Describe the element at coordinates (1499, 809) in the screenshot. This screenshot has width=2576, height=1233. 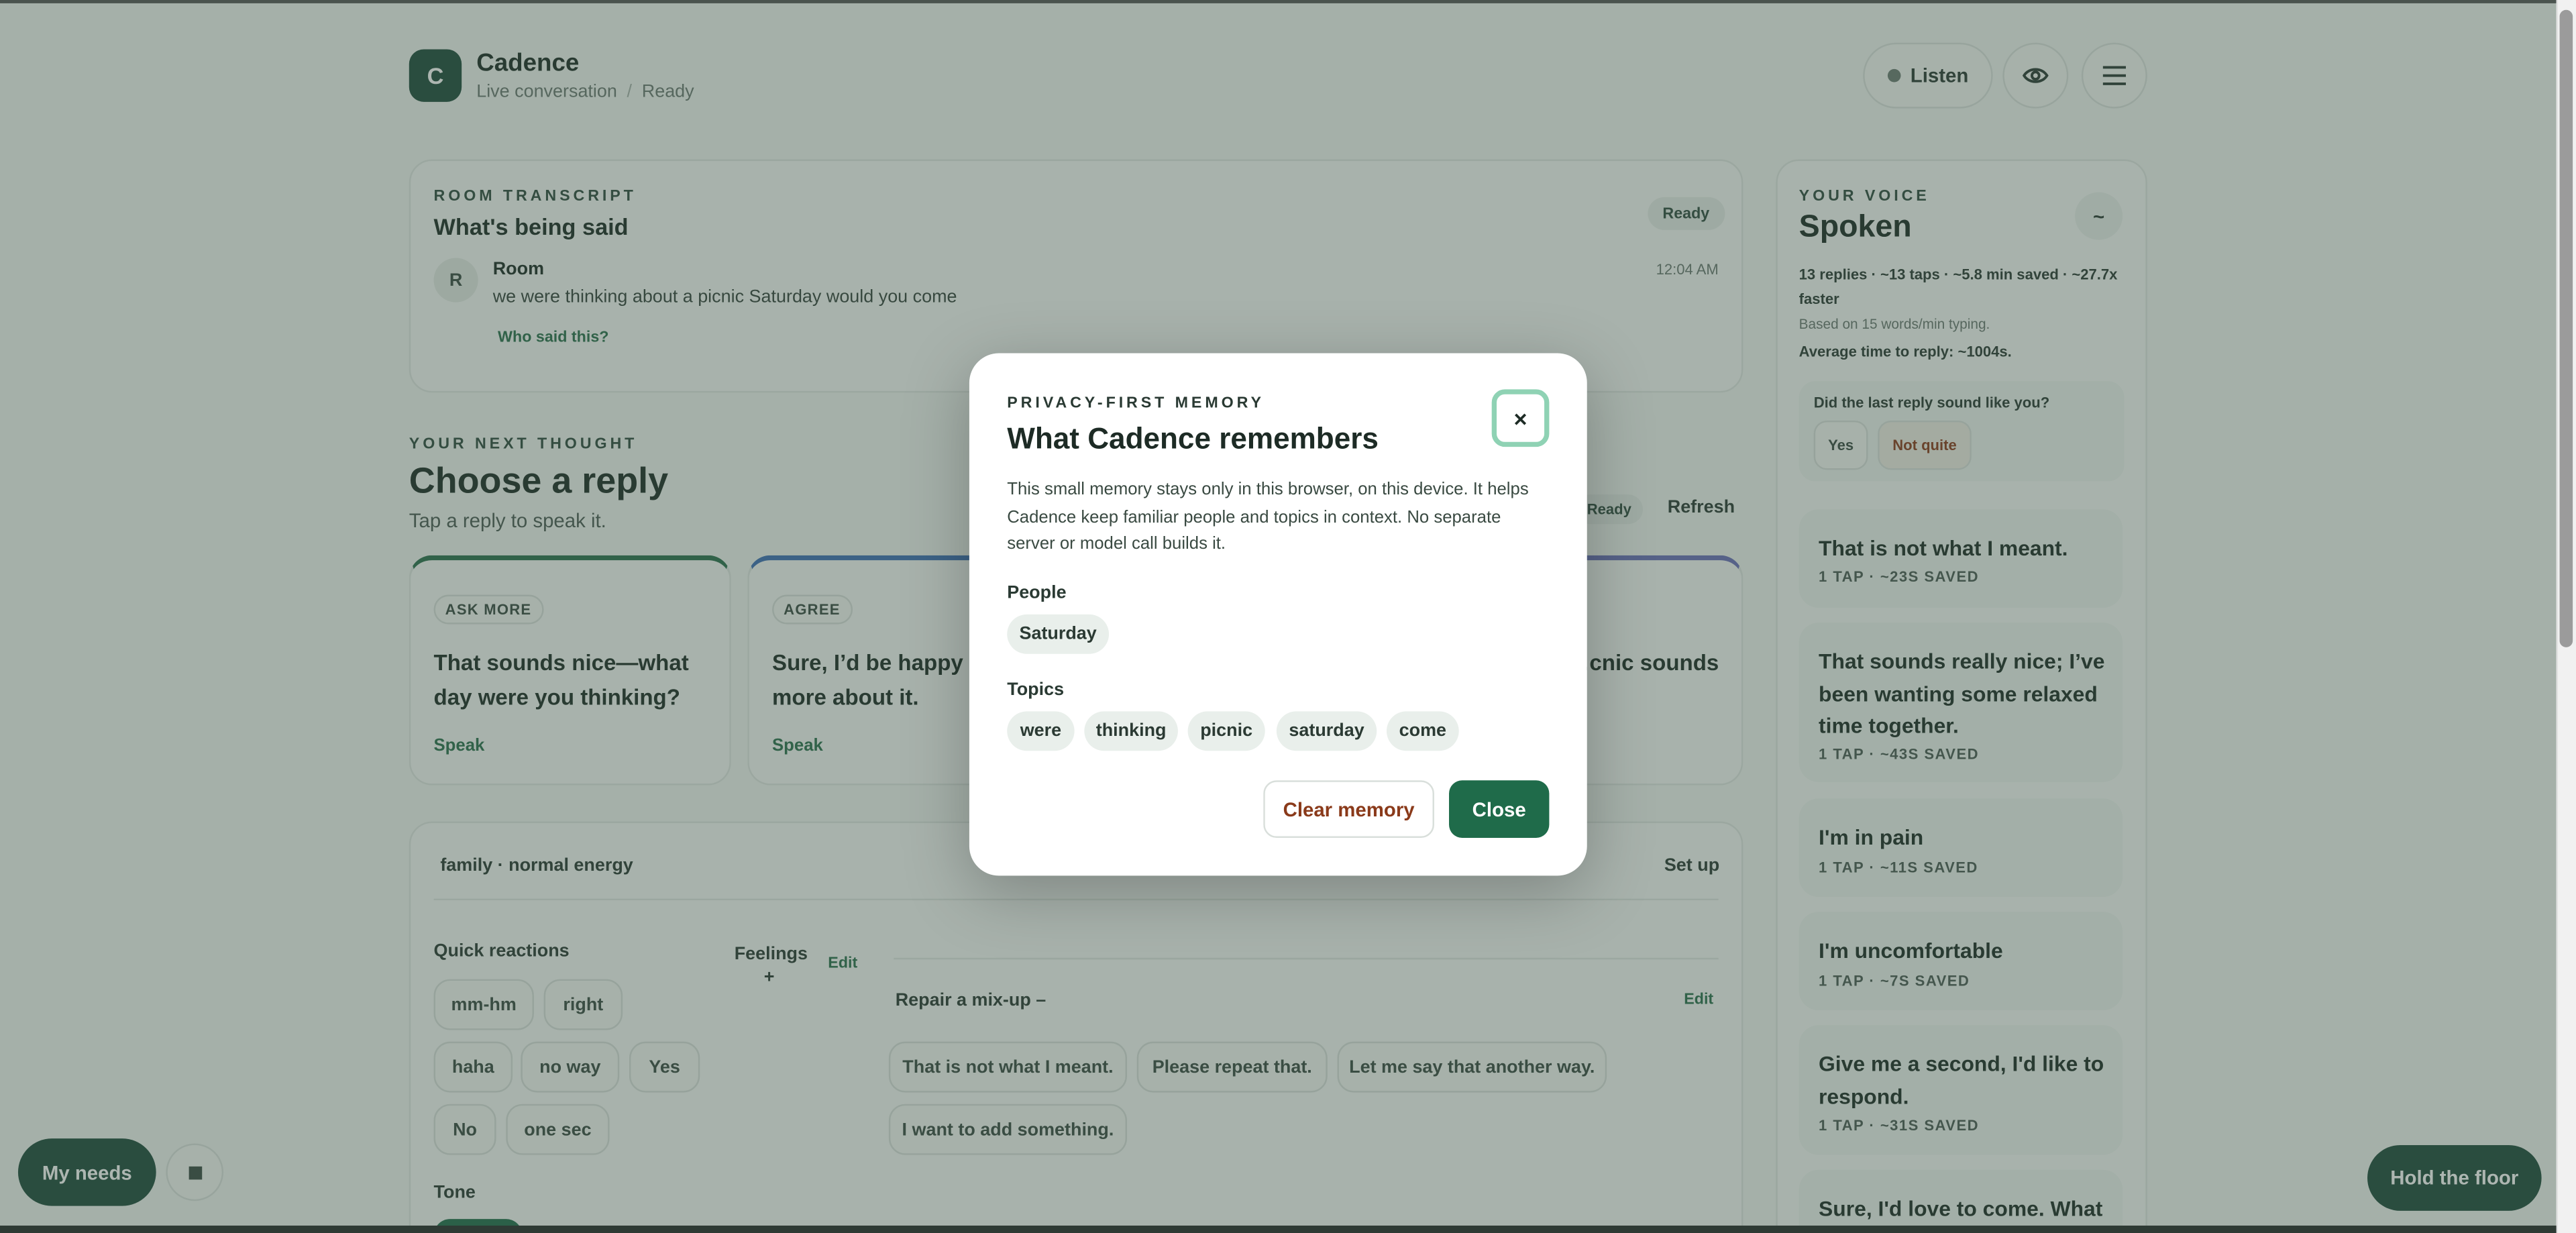
I see `dialog-close-button: Close` at that location.